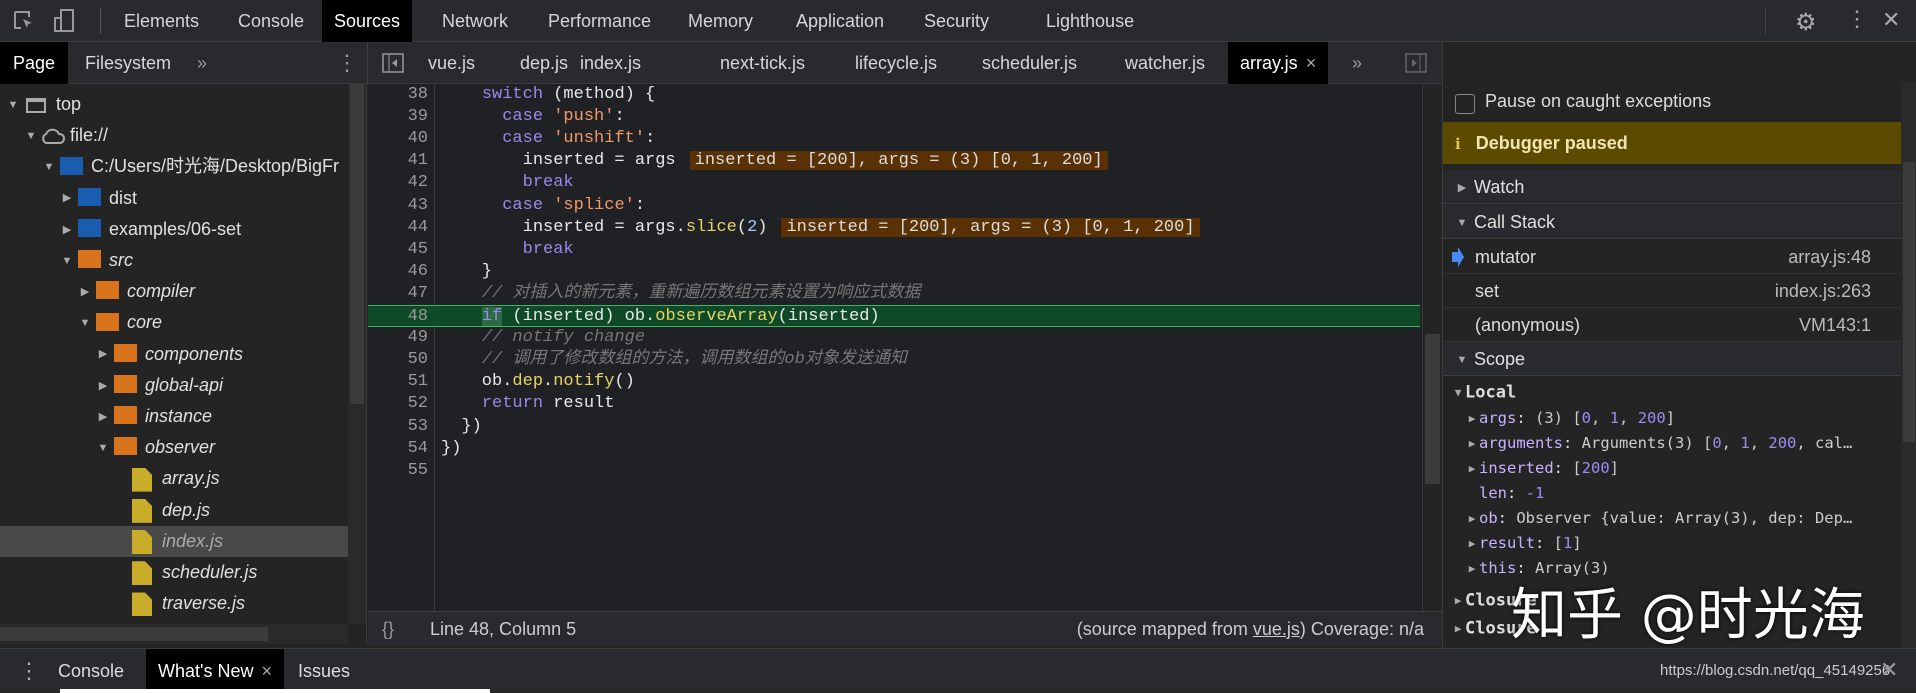 The height and width of the screenshot is (693, 1916). What do you see at coordinates (398, 95) in the screenshot?
I see `line-number: 38` at bounding box center [398, 95].